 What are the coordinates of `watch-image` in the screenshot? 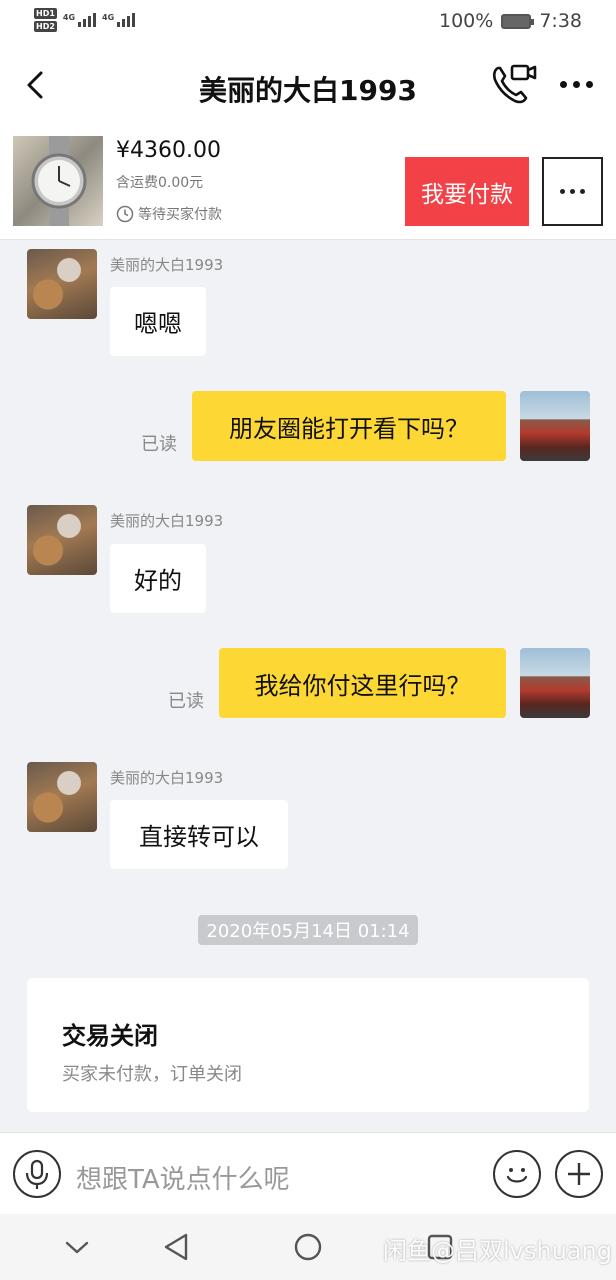 It's located at (59, 181).